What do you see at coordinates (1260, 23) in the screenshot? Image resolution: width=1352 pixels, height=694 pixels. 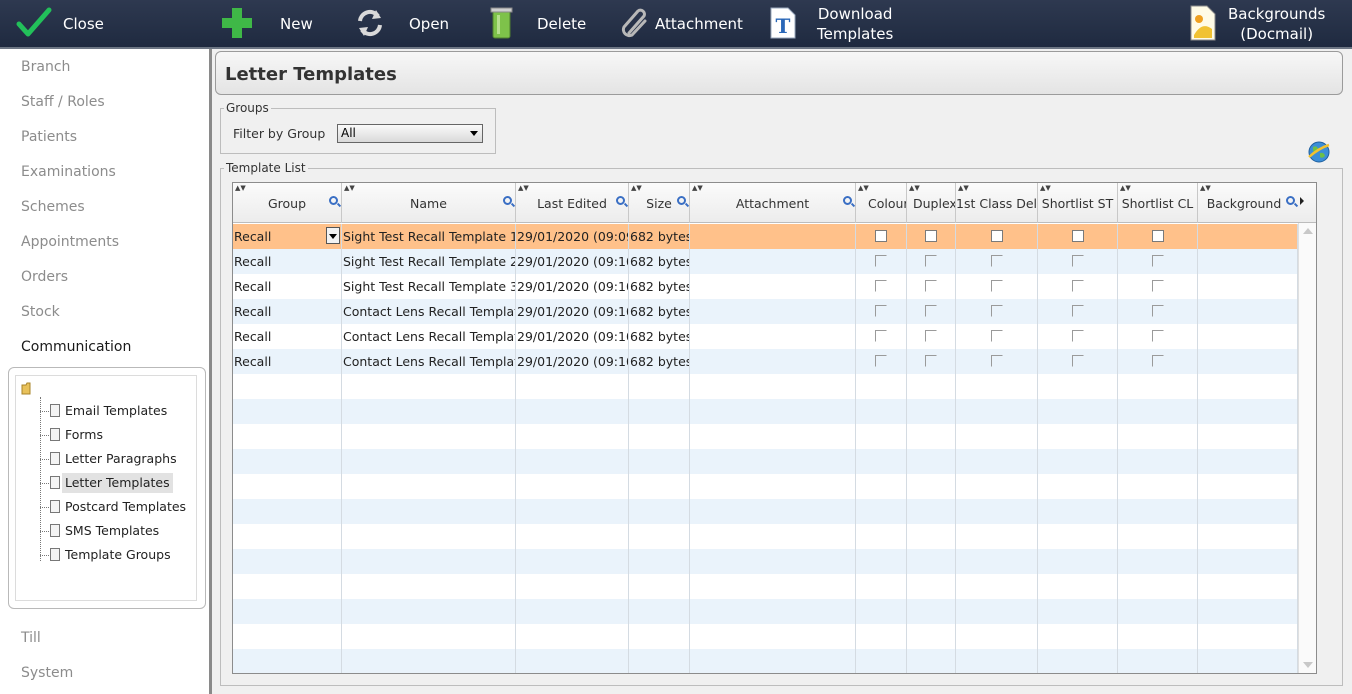 I see `backgrounds-docmail-button: Backgrounds (Docmail)` at bounding box center [1260, 23].